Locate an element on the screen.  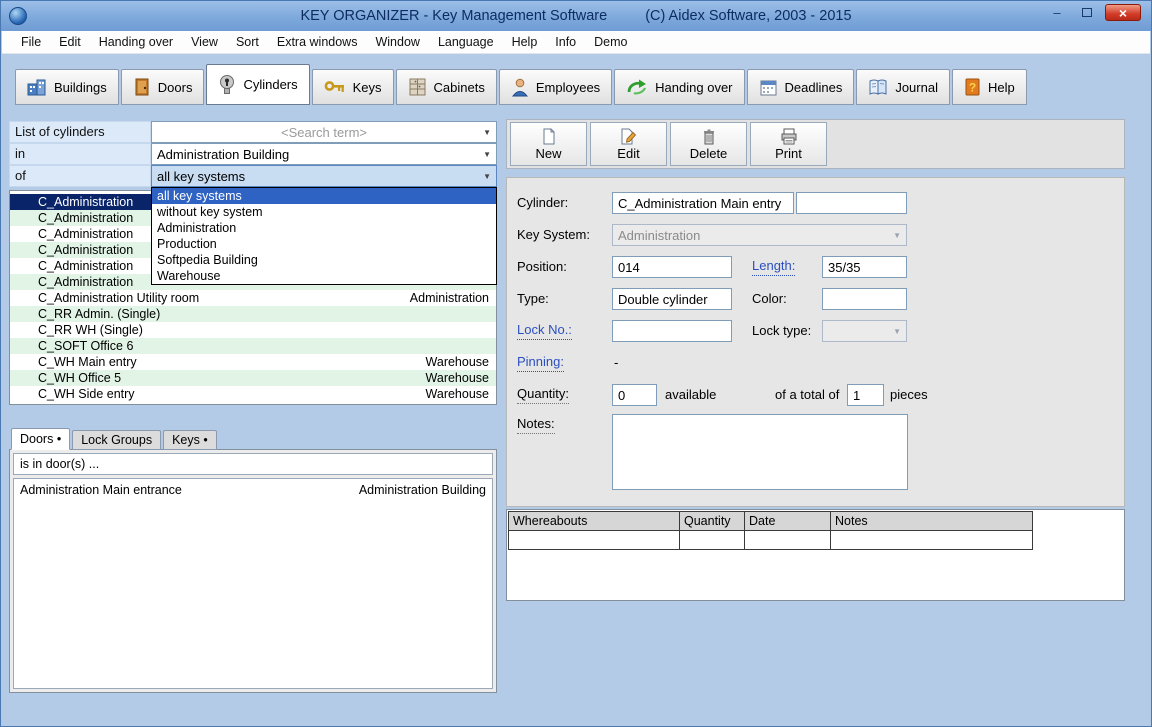
list-item: C_WH Side entry Warehouse is located at coordinates (253, 394).